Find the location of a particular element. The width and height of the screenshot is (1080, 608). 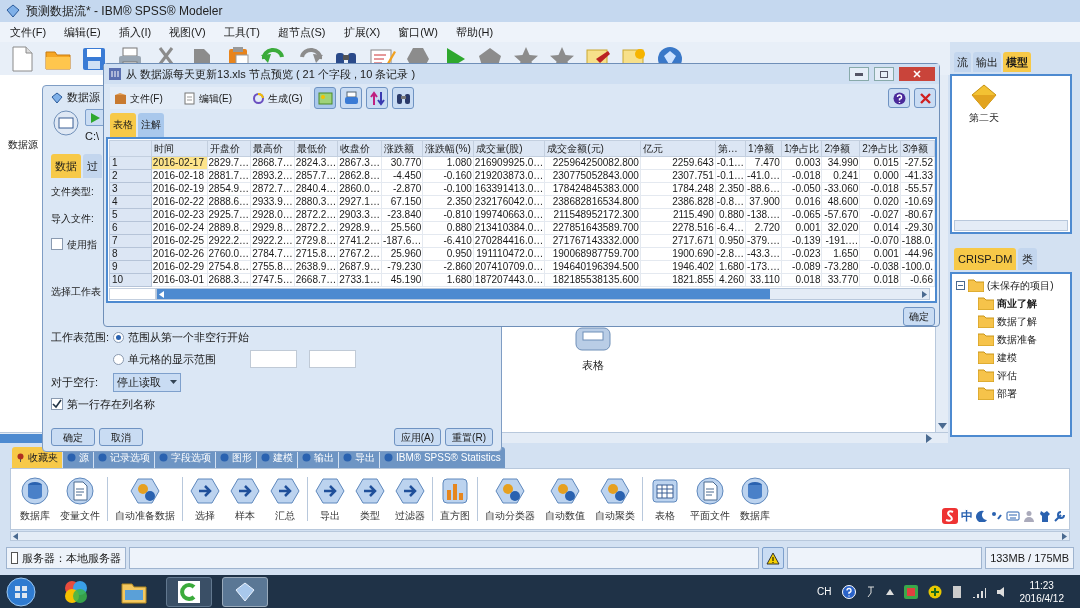

table-cell: -33.060 is located at coordinates (840, 189).